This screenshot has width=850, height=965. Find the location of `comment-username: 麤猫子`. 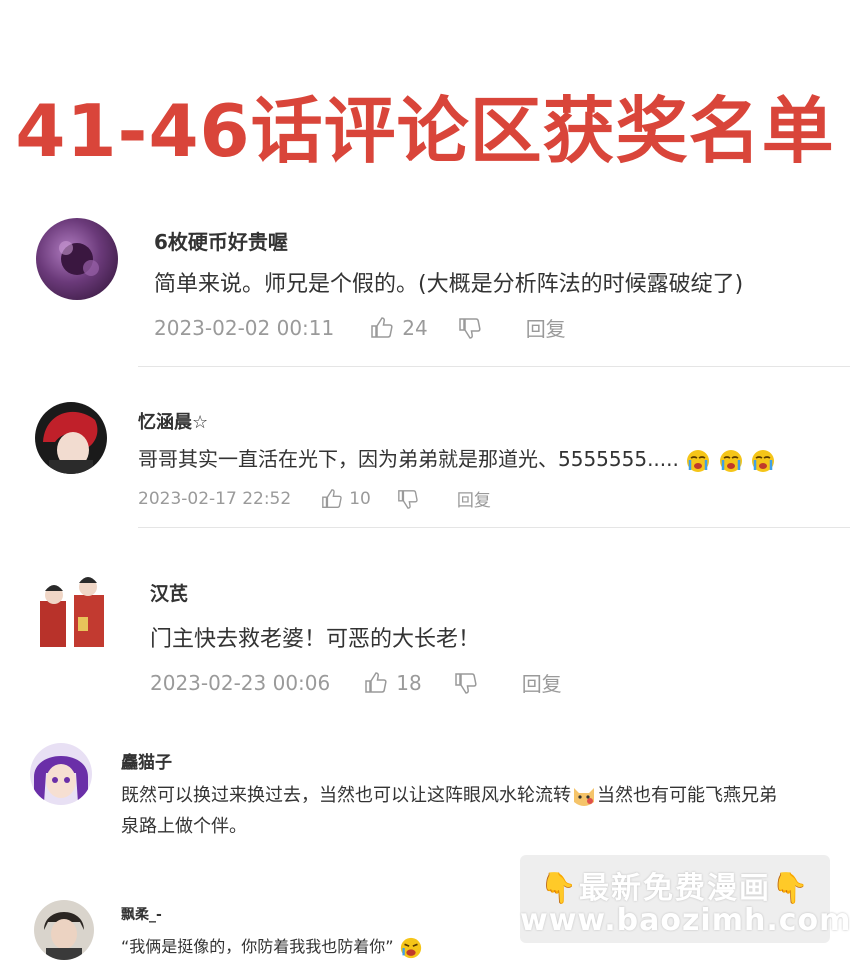

comment-username: 麤猫子 is located at coordinates (146, 760).